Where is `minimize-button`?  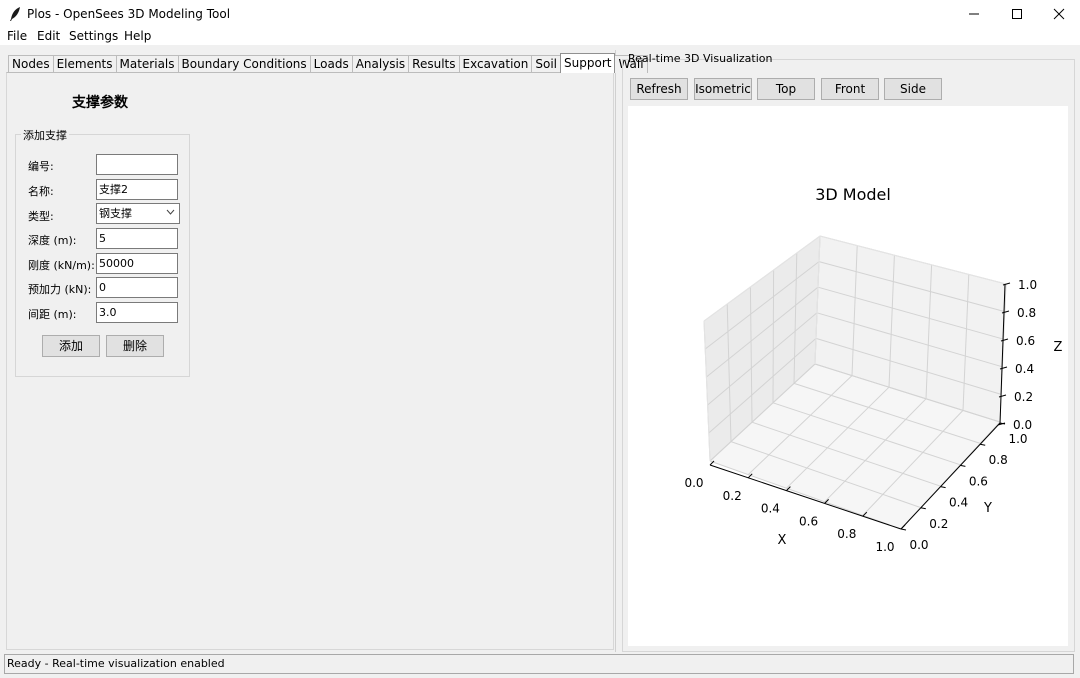
minimize-button is located at coordinates (974, 14).